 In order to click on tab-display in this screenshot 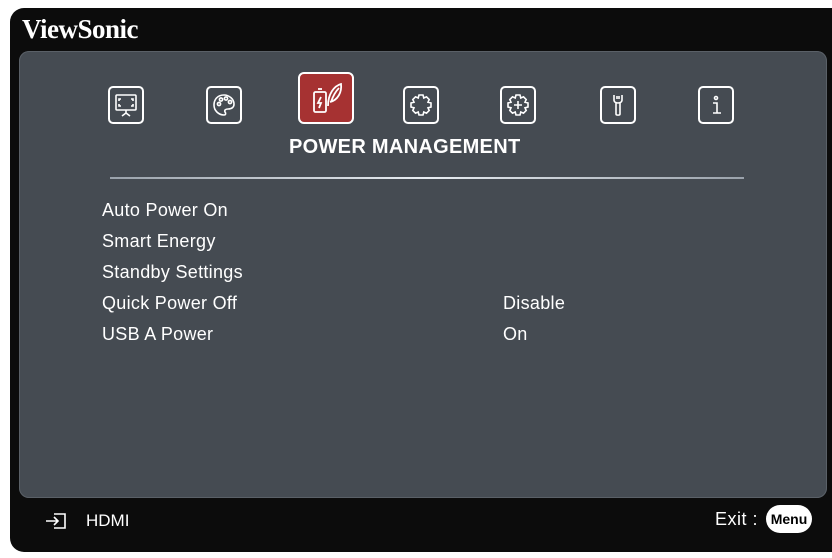, I will do `click(126, 105)`.